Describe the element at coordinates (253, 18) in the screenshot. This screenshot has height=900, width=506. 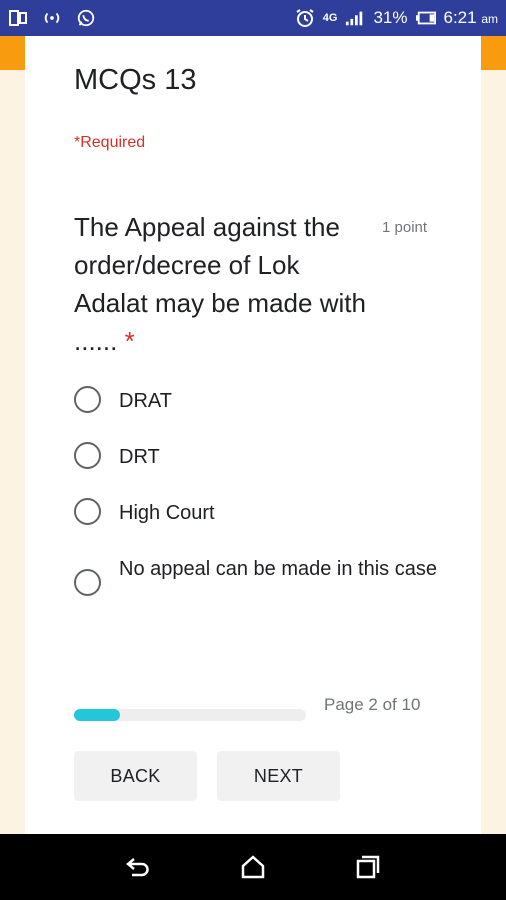
I see `status-bar: 4G 31% 6:21 am` at that location.